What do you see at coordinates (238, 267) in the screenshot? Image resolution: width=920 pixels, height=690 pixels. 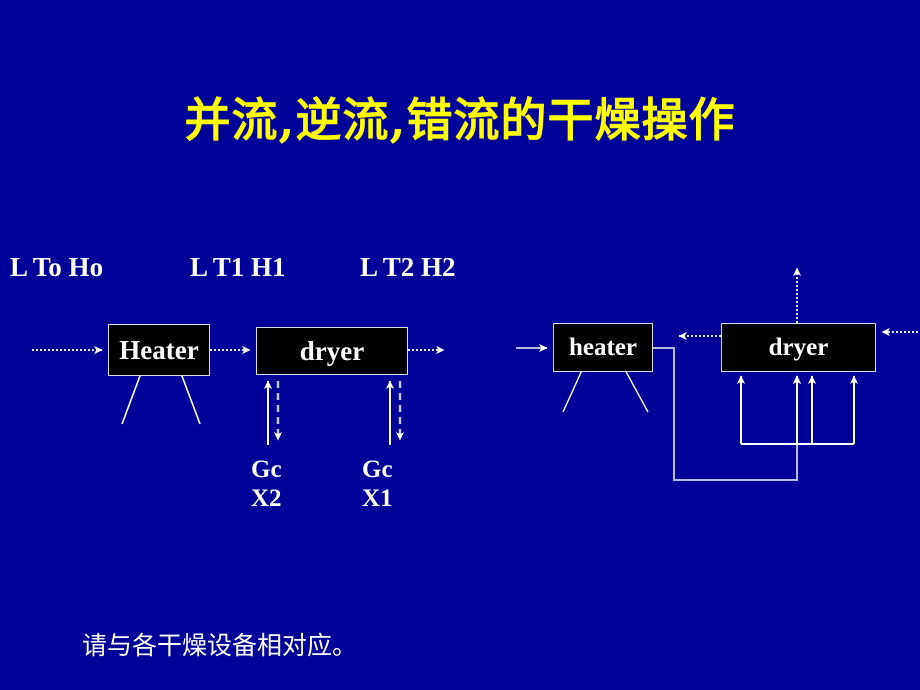 I see `stream-label-mid: L T1 H1` at bounding box center [238, 267].